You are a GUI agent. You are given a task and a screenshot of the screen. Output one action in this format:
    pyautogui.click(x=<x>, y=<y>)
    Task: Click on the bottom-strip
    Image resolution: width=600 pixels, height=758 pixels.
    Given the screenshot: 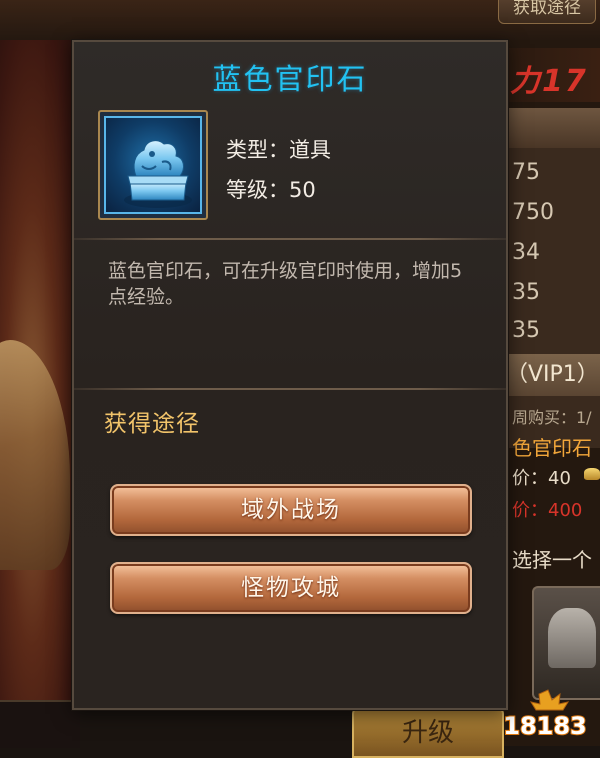 What is the action you would take?
    pyautogui.click(x=40, y=724)
    